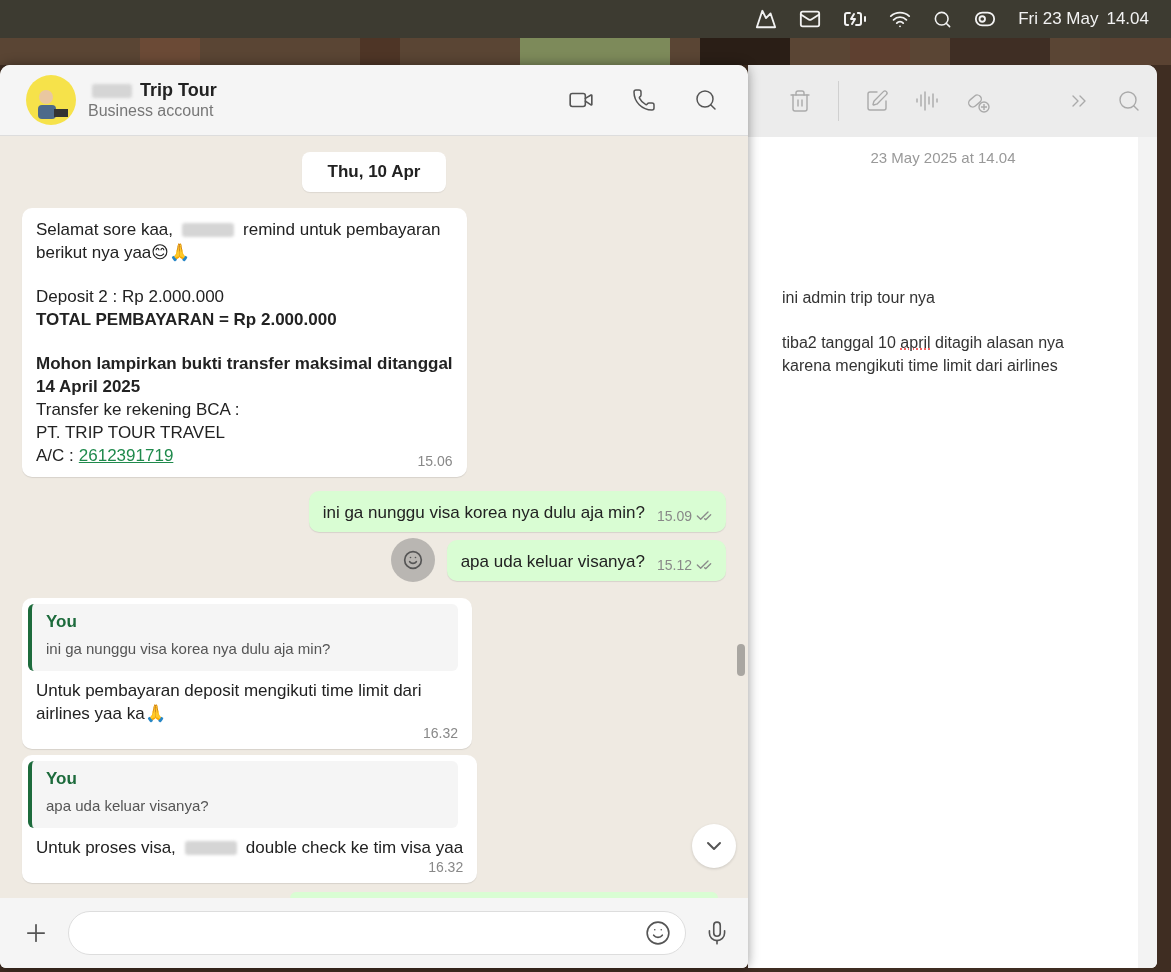 This screenshot has width=1171, height=972. I want to click on message-time: 15.06, so click(435, 461).